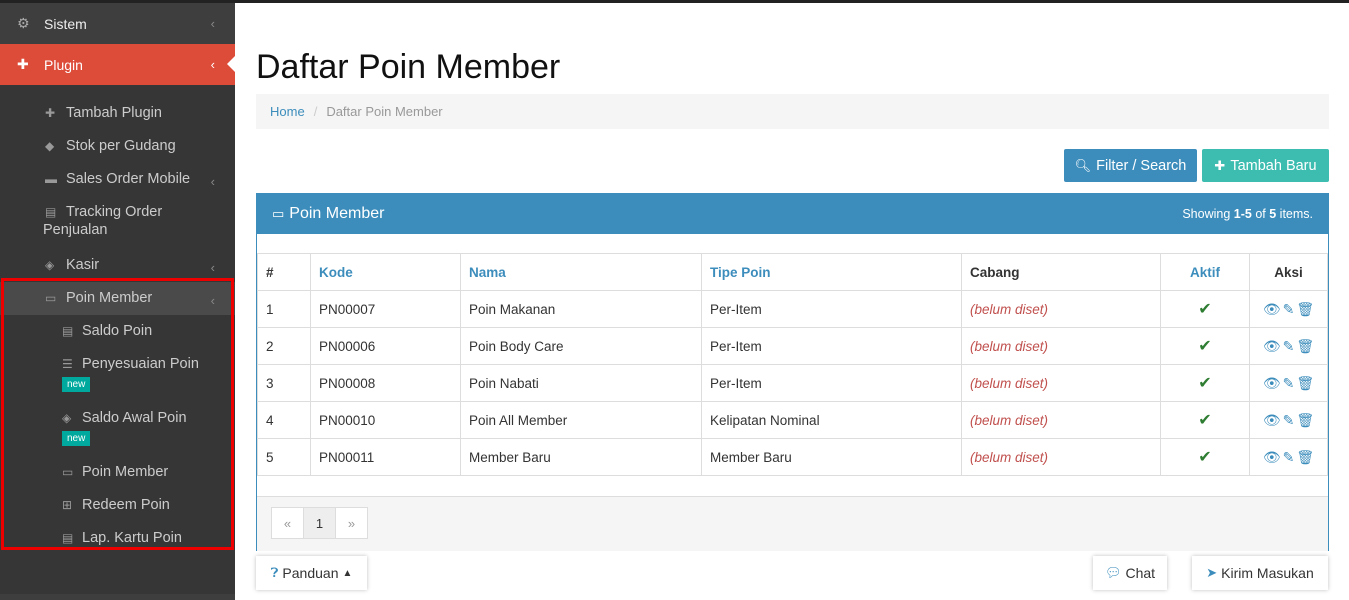 This screenshot has width=1349, height=600. I want to click on panel-header: ▭ Poin Member Showing 1-5 of 5 items., so click(792, 214).